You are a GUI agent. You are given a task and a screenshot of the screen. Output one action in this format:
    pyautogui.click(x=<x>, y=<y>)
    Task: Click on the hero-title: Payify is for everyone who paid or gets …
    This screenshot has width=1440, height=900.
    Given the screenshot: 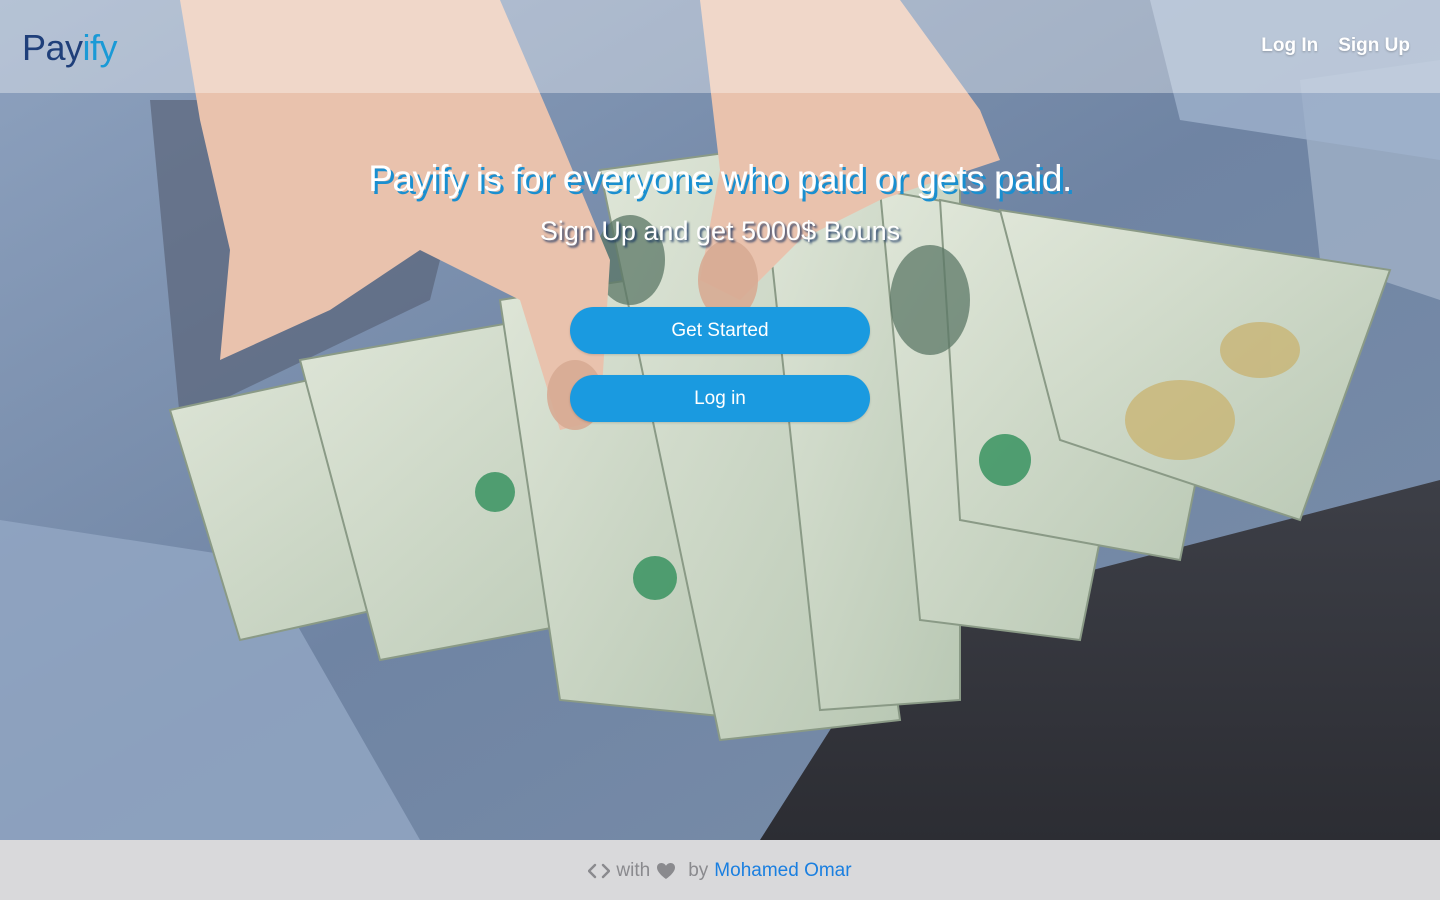 What is the action you would take?
    pyautogui.click(x=720, y=178)
    